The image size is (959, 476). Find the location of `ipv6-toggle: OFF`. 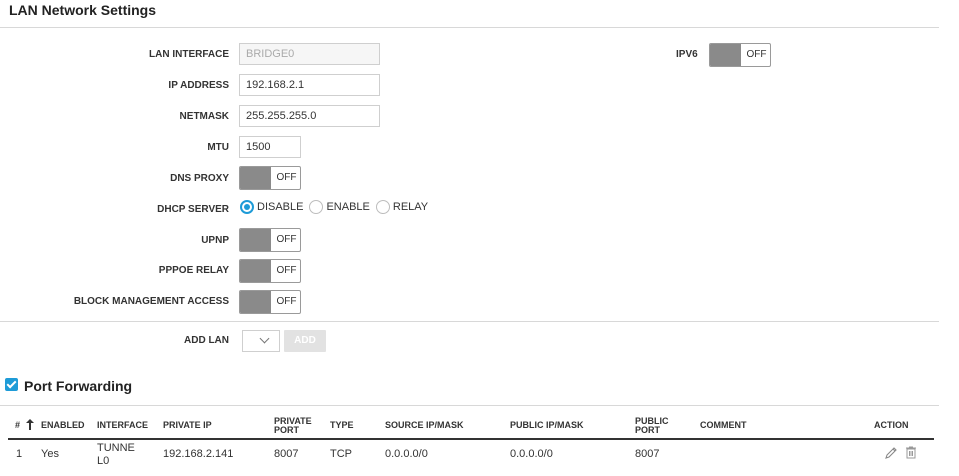

ipv6-toggle: OFF is located at coordinates (740, 55).